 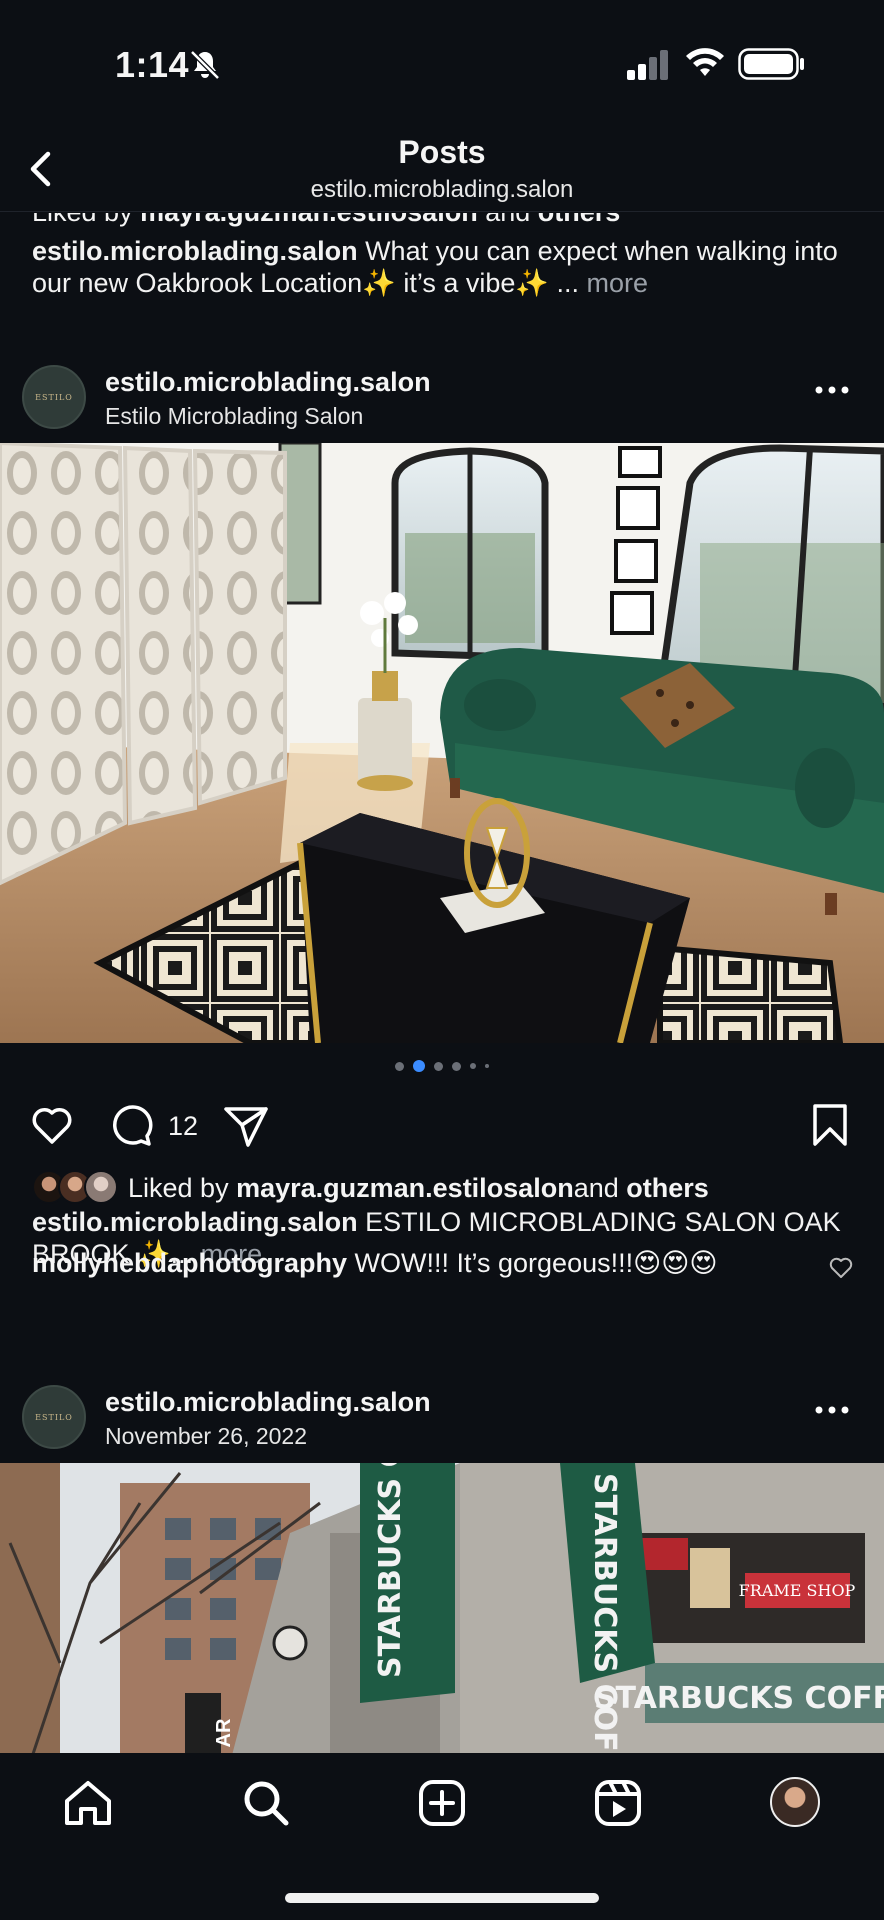 I want to click on bottom-tab-bar, so click(x=442, y=1836).